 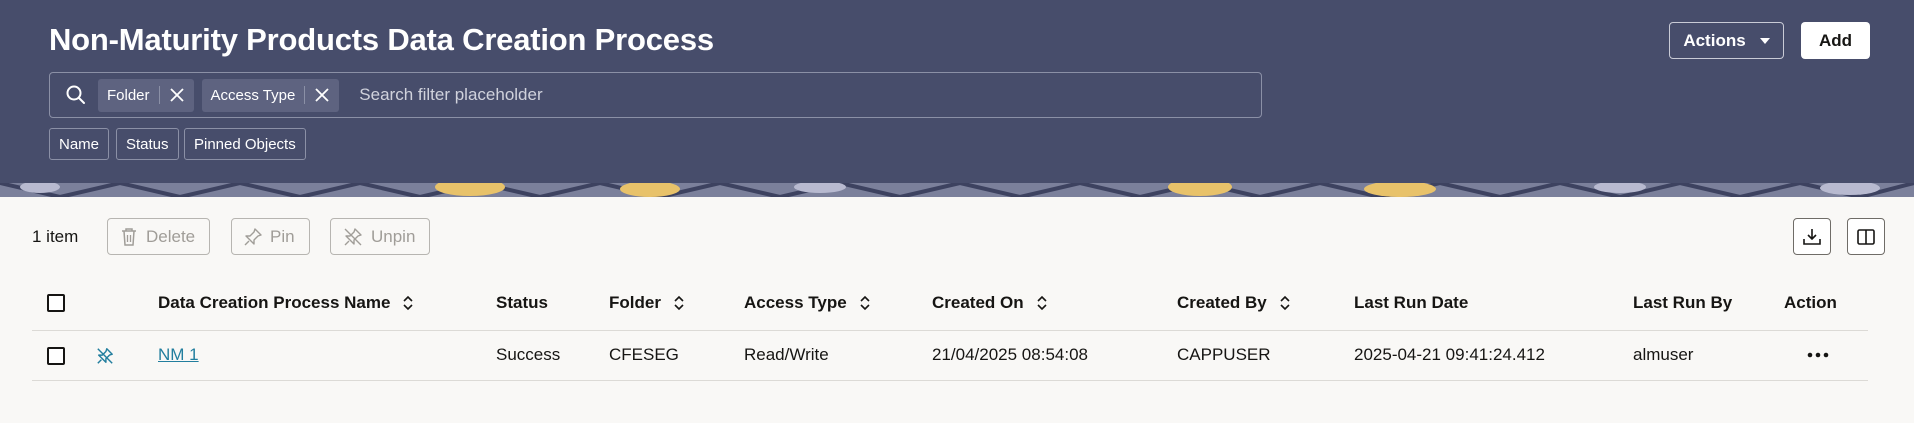 What do you see at coordinates (1818, 355) in the screenshot?
I see `more-actions-icon` at bounding box center [1818, 355].